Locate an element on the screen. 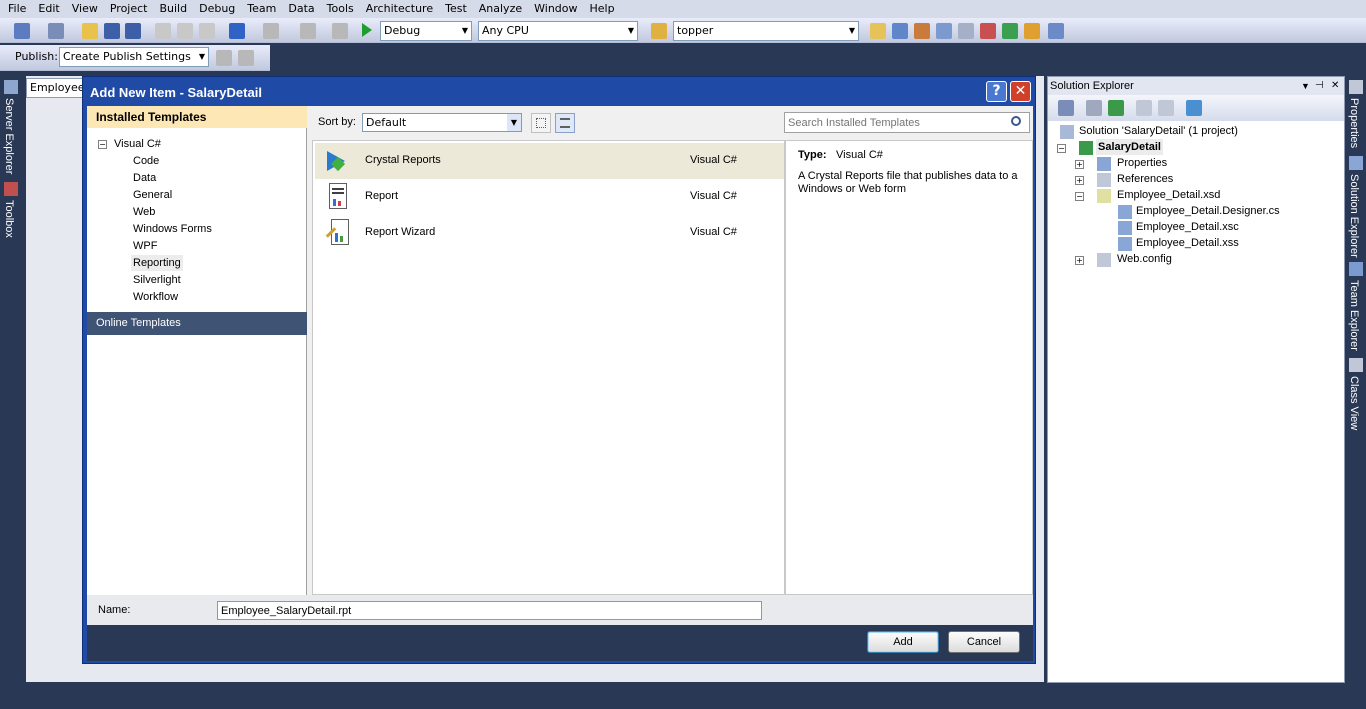 Image resolution: width=1366 pixels, height=709 pixels. template-row-report: Report Visual C# is located at coordinates (549, 197).